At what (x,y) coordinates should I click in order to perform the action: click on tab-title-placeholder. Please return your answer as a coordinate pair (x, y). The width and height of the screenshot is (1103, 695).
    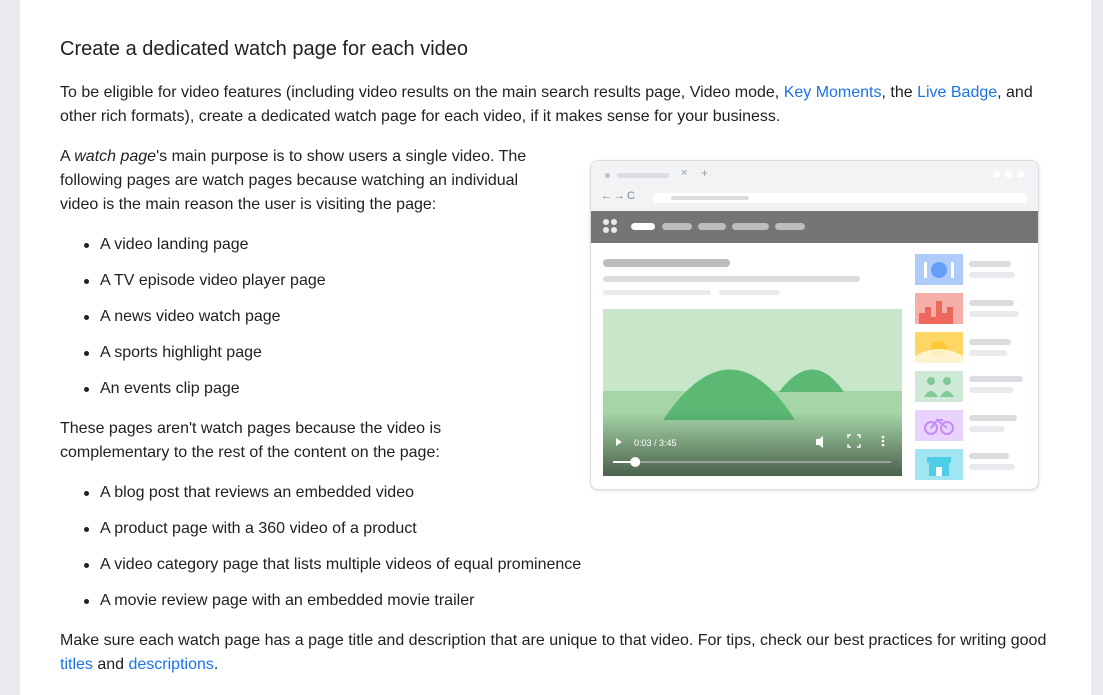
    Looking at the image, I should click on (643, 175).